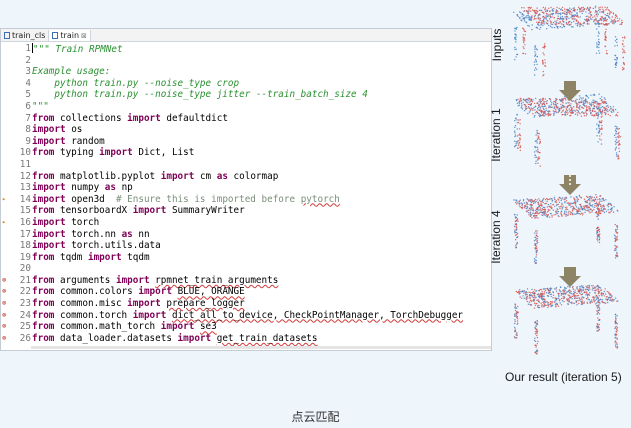 This screenshot has height=428, width=631. What do you see at coordinates (496, 135) in the screenshot?
I see `iteration-1-label: Iteration 1` at bounding box center [496, 135].